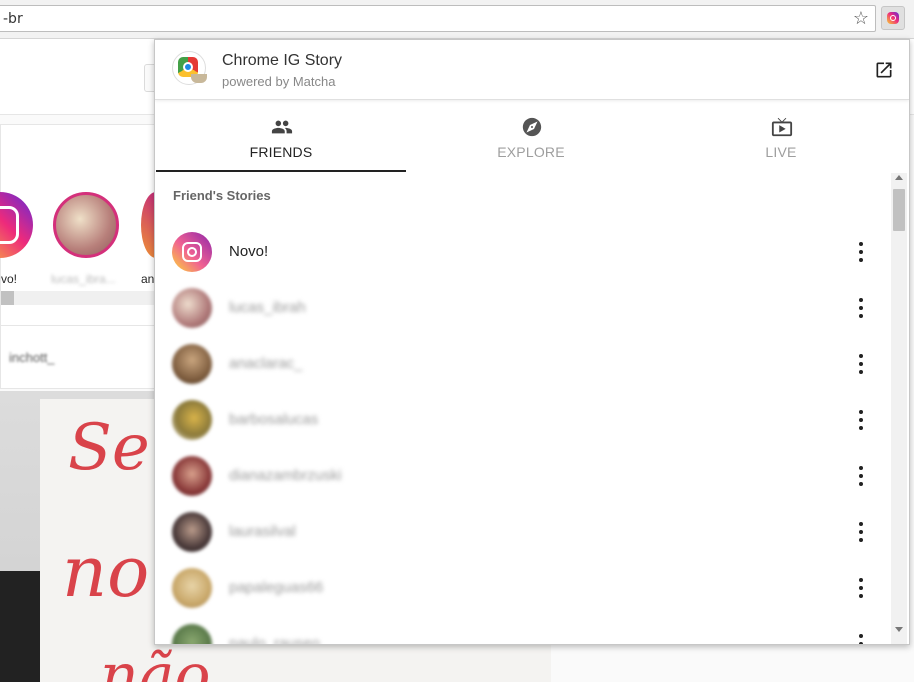 The image size is (914, 682). What do you see at coordinates (20, 626) in the screenshot?
I see `photo-shadow` at bounding box center [20, 626].